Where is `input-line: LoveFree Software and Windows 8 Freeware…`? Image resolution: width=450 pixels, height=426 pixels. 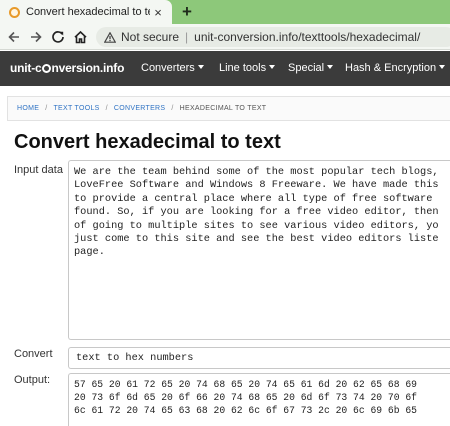
input-line: LoveFree Software and Windows 8 Freeware… is located at coordinates (256, 185).